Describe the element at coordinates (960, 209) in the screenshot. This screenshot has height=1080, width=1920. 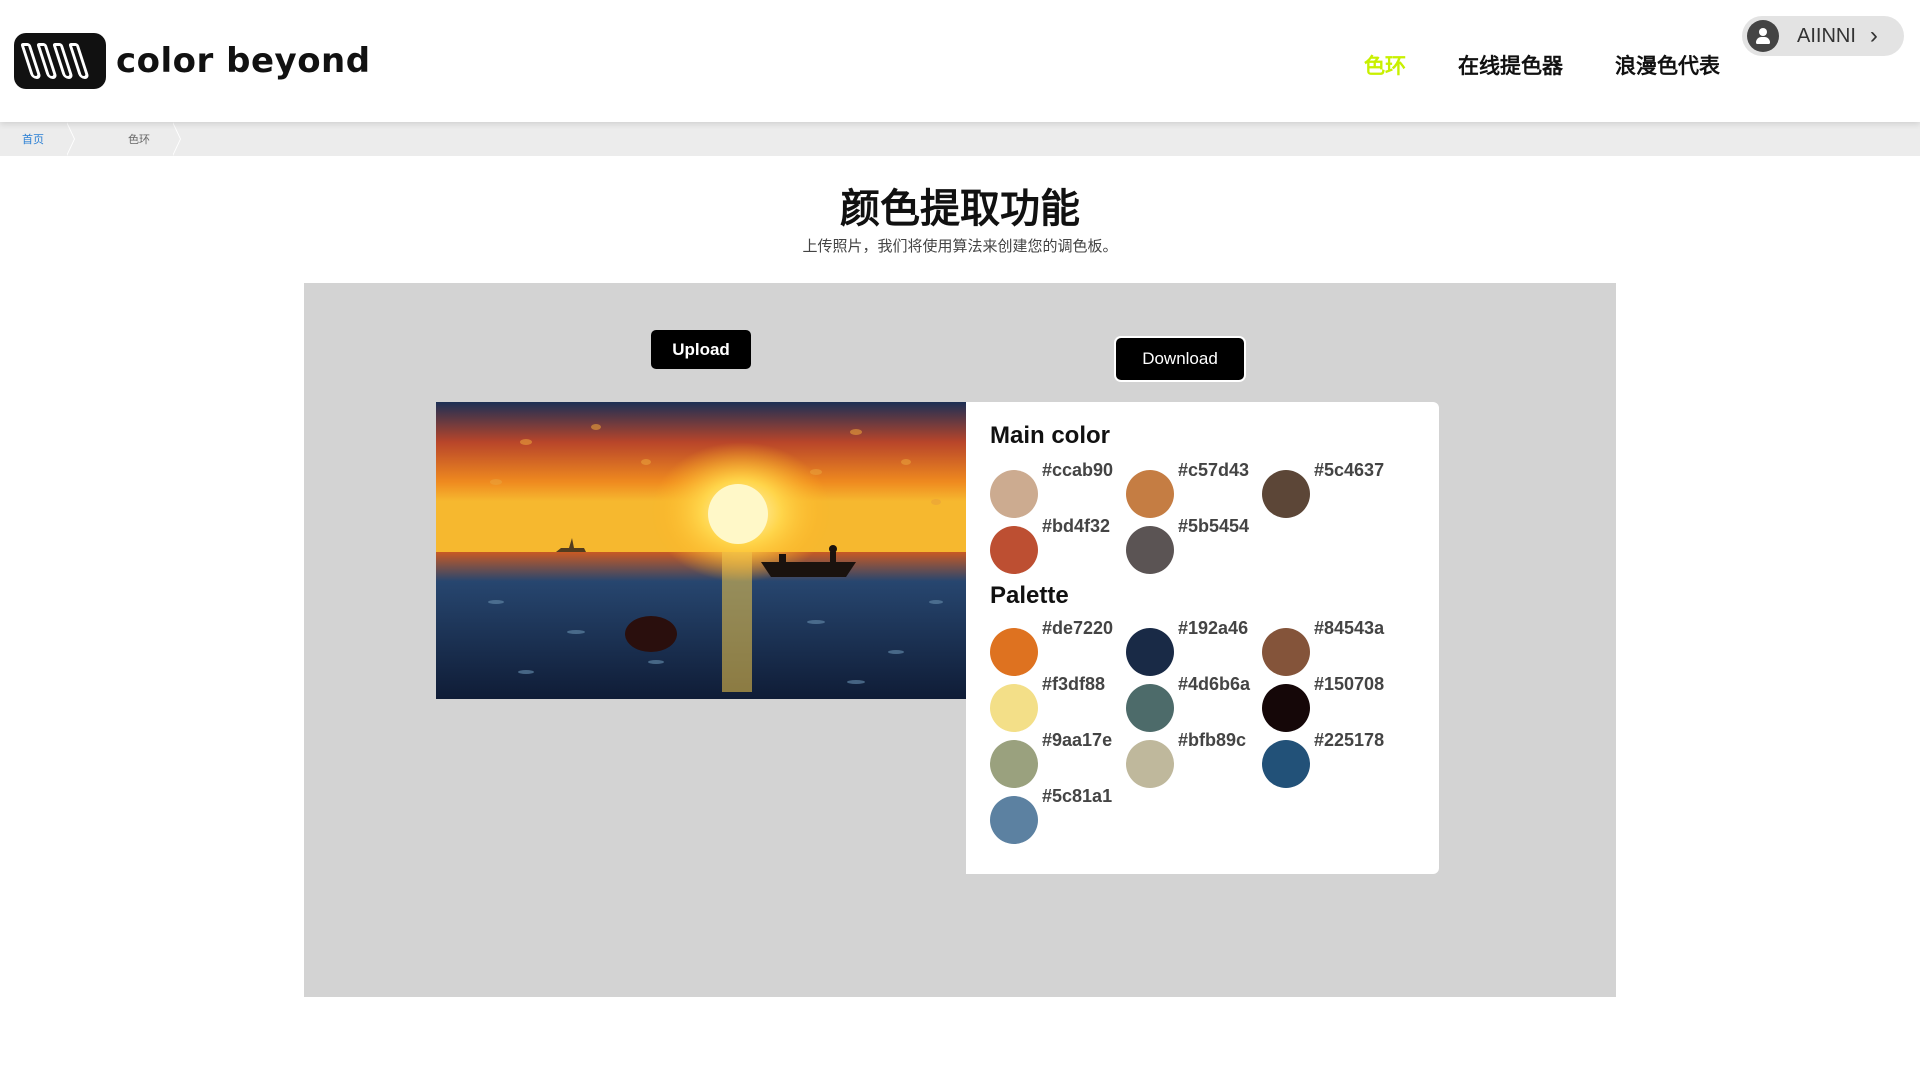
I see `page-title: 颜色提取功能` at that location.